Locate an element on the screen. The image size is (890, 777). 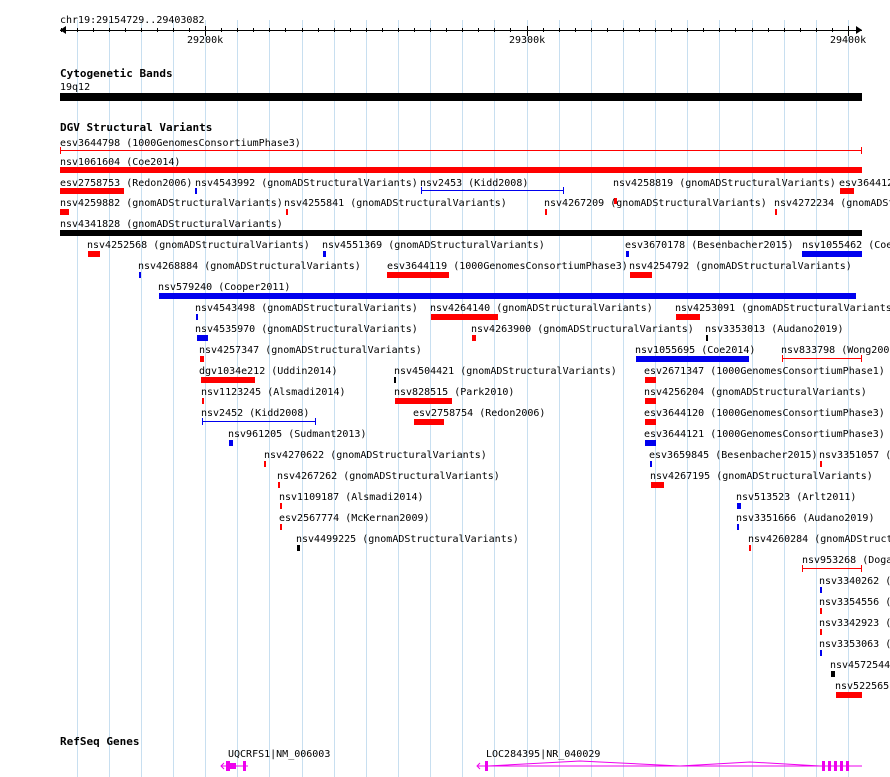
feature-label: nsv522565 is located at coordinates (862, 686).